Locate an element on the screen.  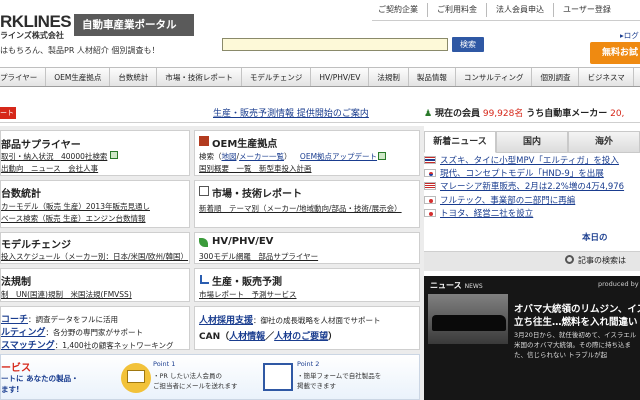
news-item: スズキ、タイに小型MPV「エルティガ」を投入 is located at coordinates (532, 161).